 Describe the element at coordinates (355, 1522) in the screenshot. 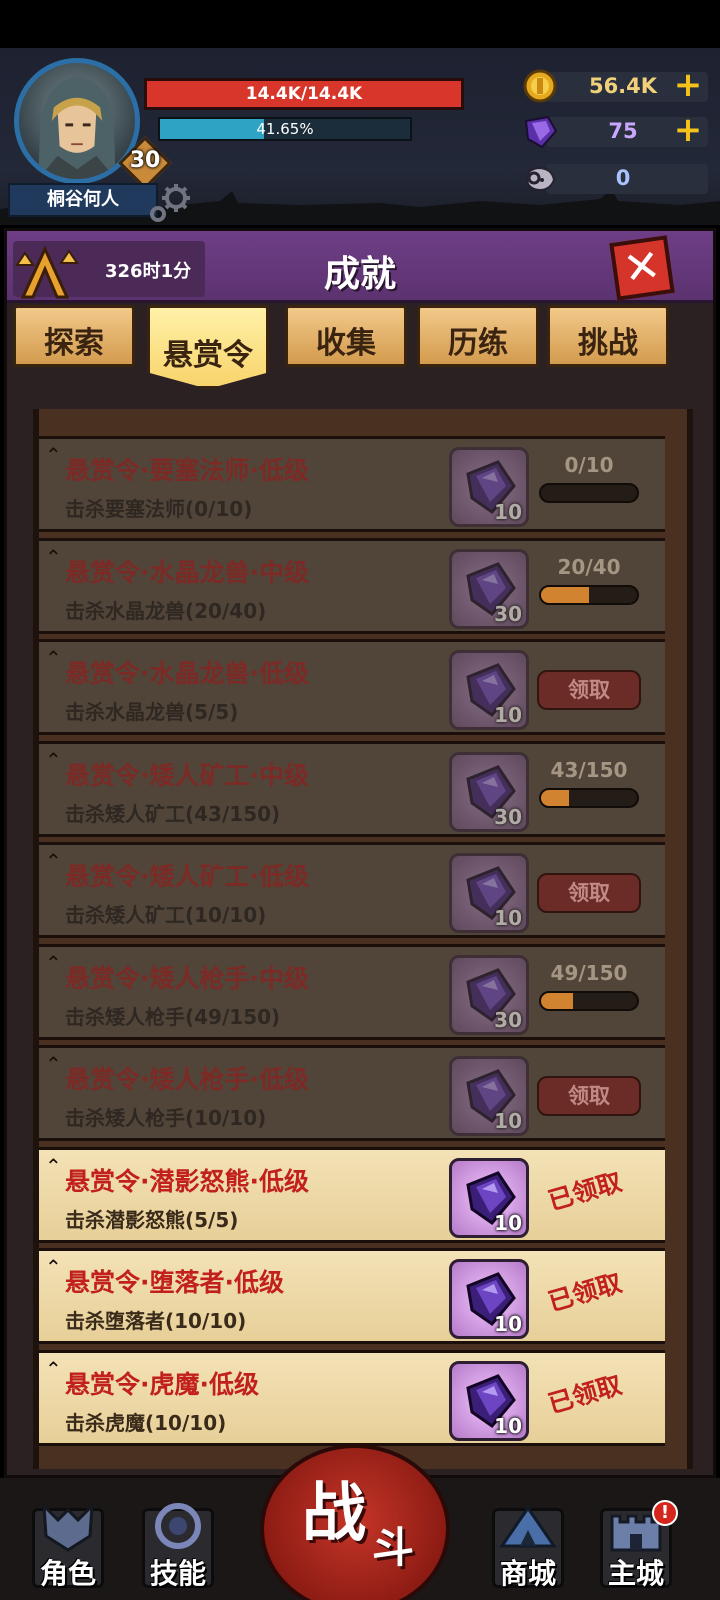

I see `battle-button: 战 斗` at that location.